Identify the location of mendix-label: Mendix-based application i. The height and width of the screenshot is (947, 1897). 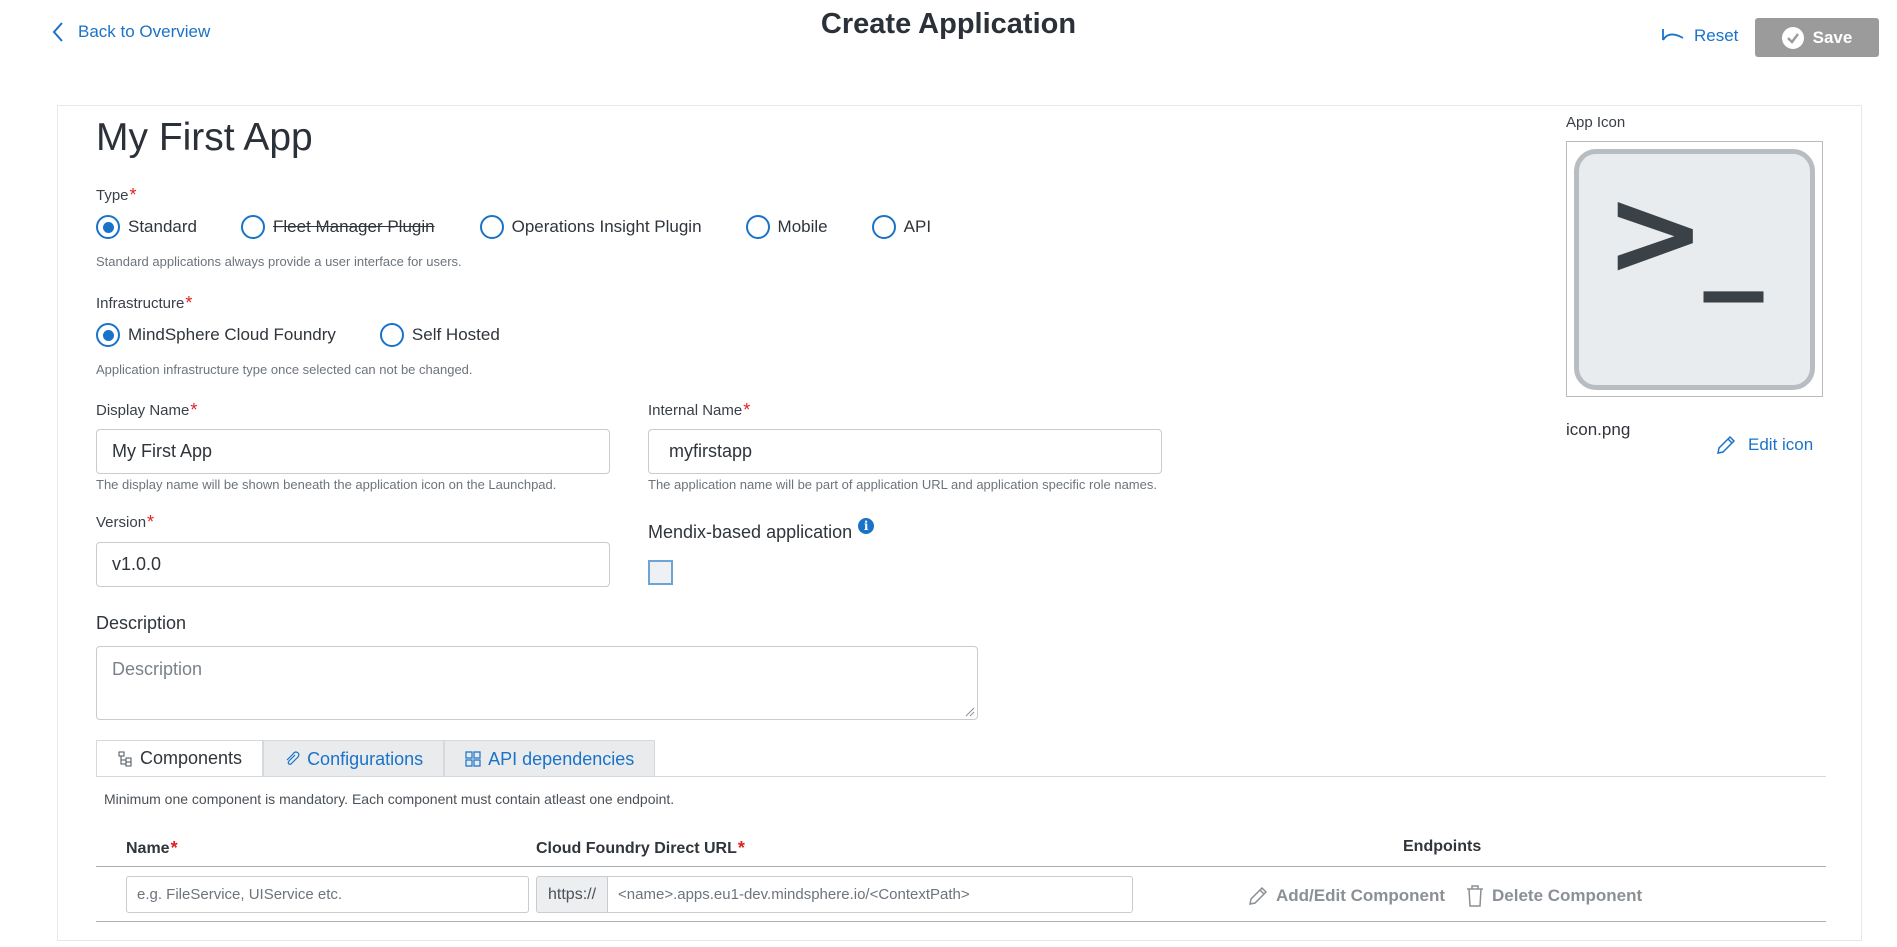
(761, 530).